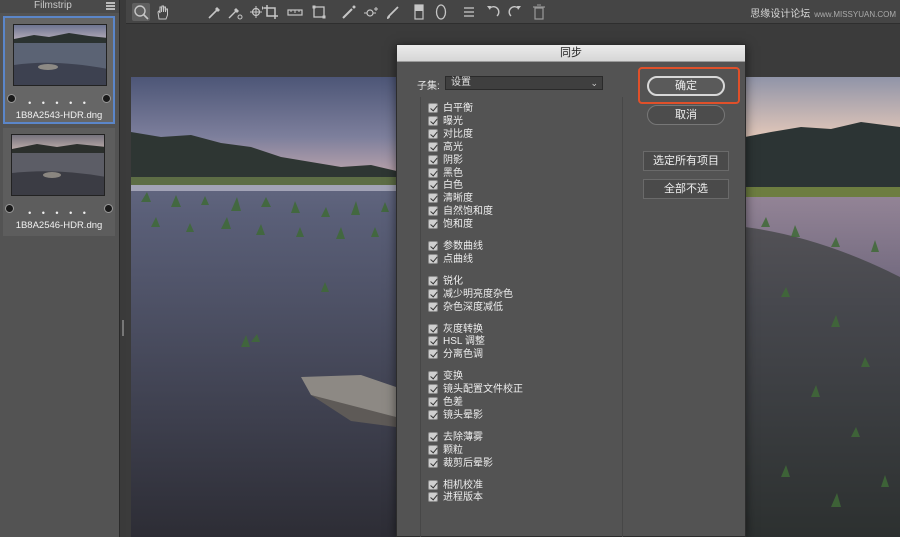 This screenshot has width=900, height=537. I want to click on sync-option-label: 高光, so click(453, 147).